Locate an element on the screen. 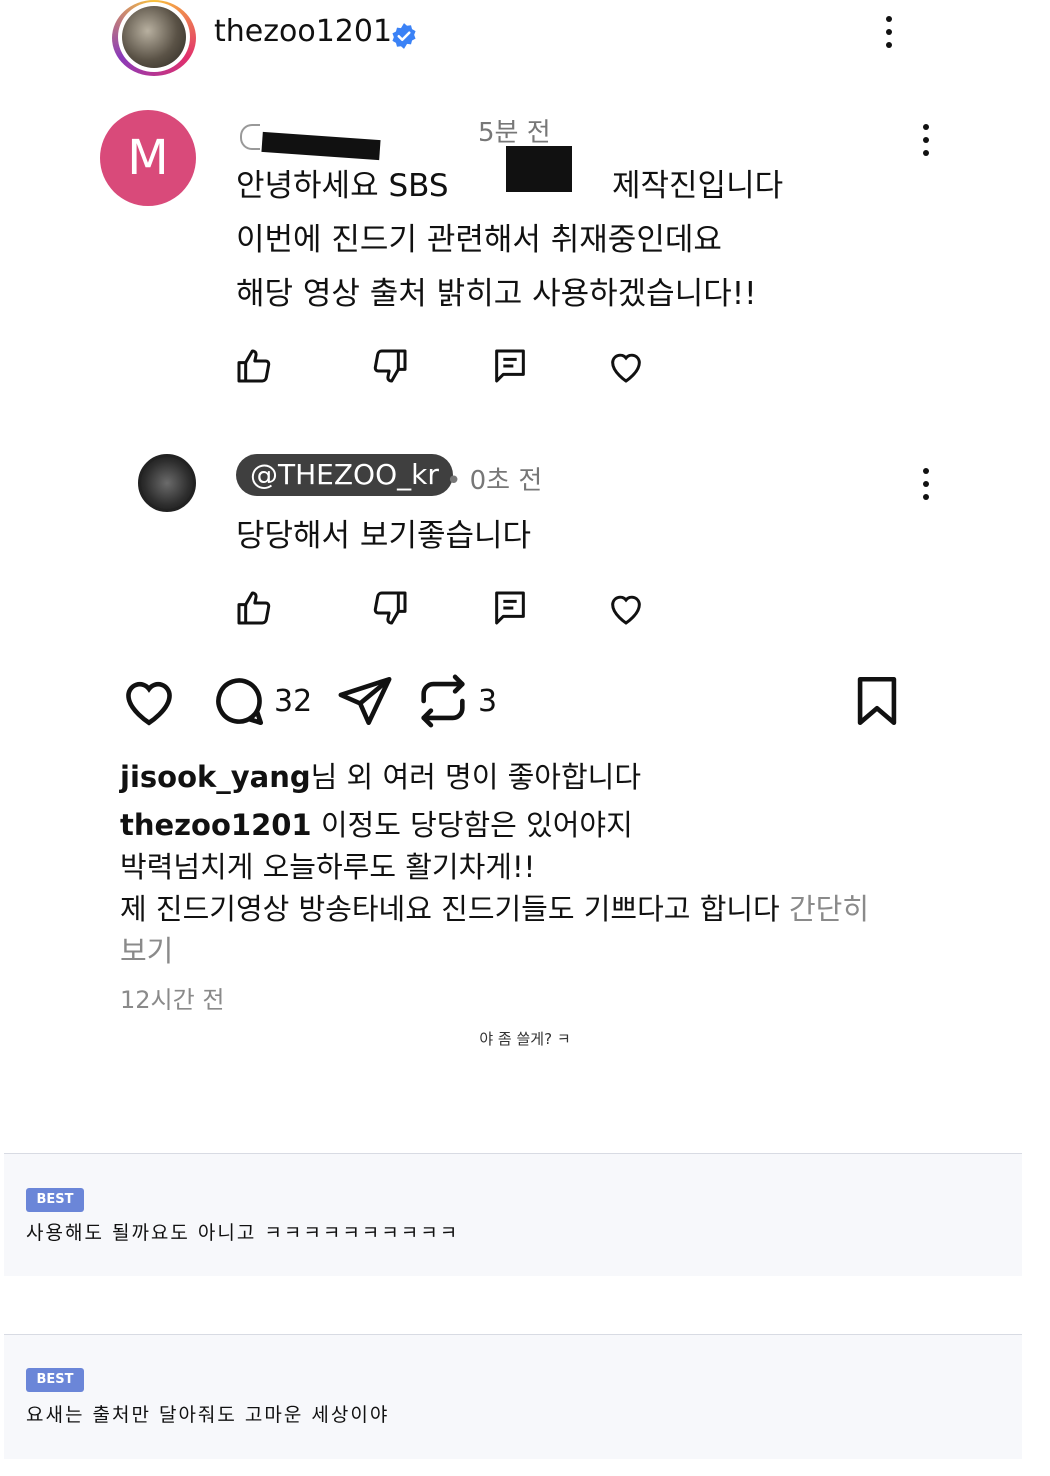 Image resolution: width=1050 pixels, height=1476 pixels. post-more-options-icon is located at coordinates (889, 32).